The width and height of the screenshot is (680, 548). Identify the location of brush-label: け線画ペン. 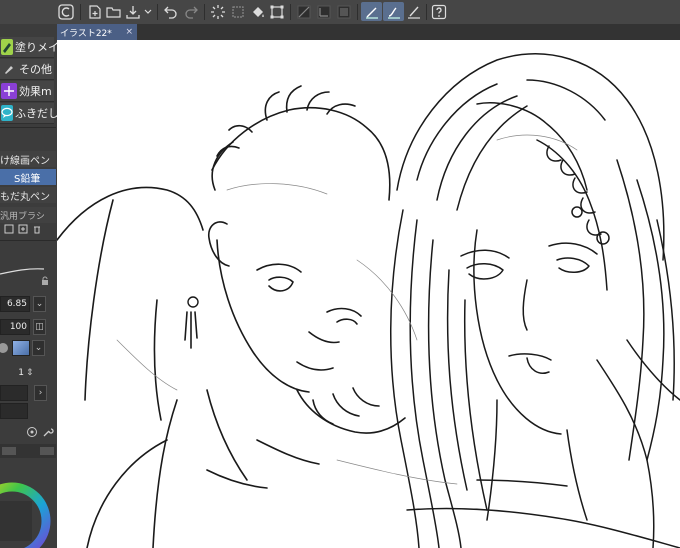
(25, 161).